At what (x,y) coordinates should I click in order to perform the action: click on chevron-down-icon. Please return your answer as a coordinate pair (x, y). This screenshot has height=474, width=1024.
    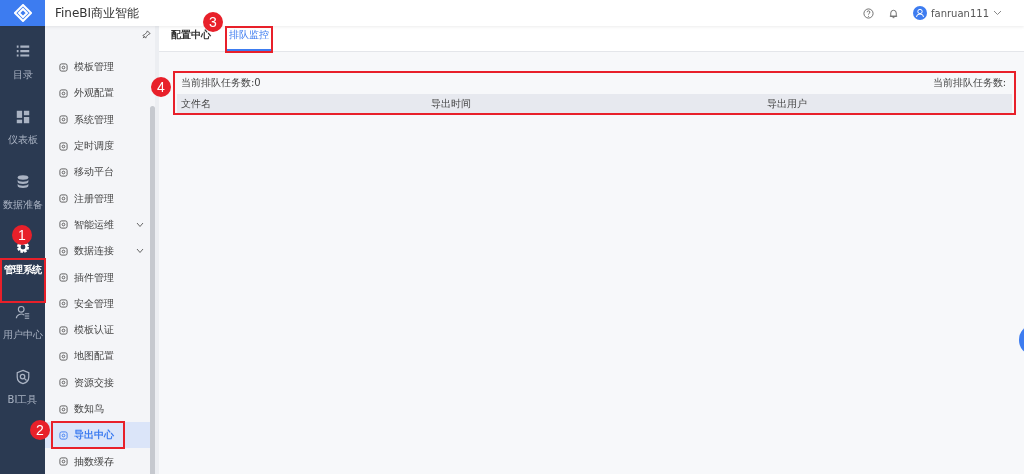
    Looking at the image, I should click on (997, 13).